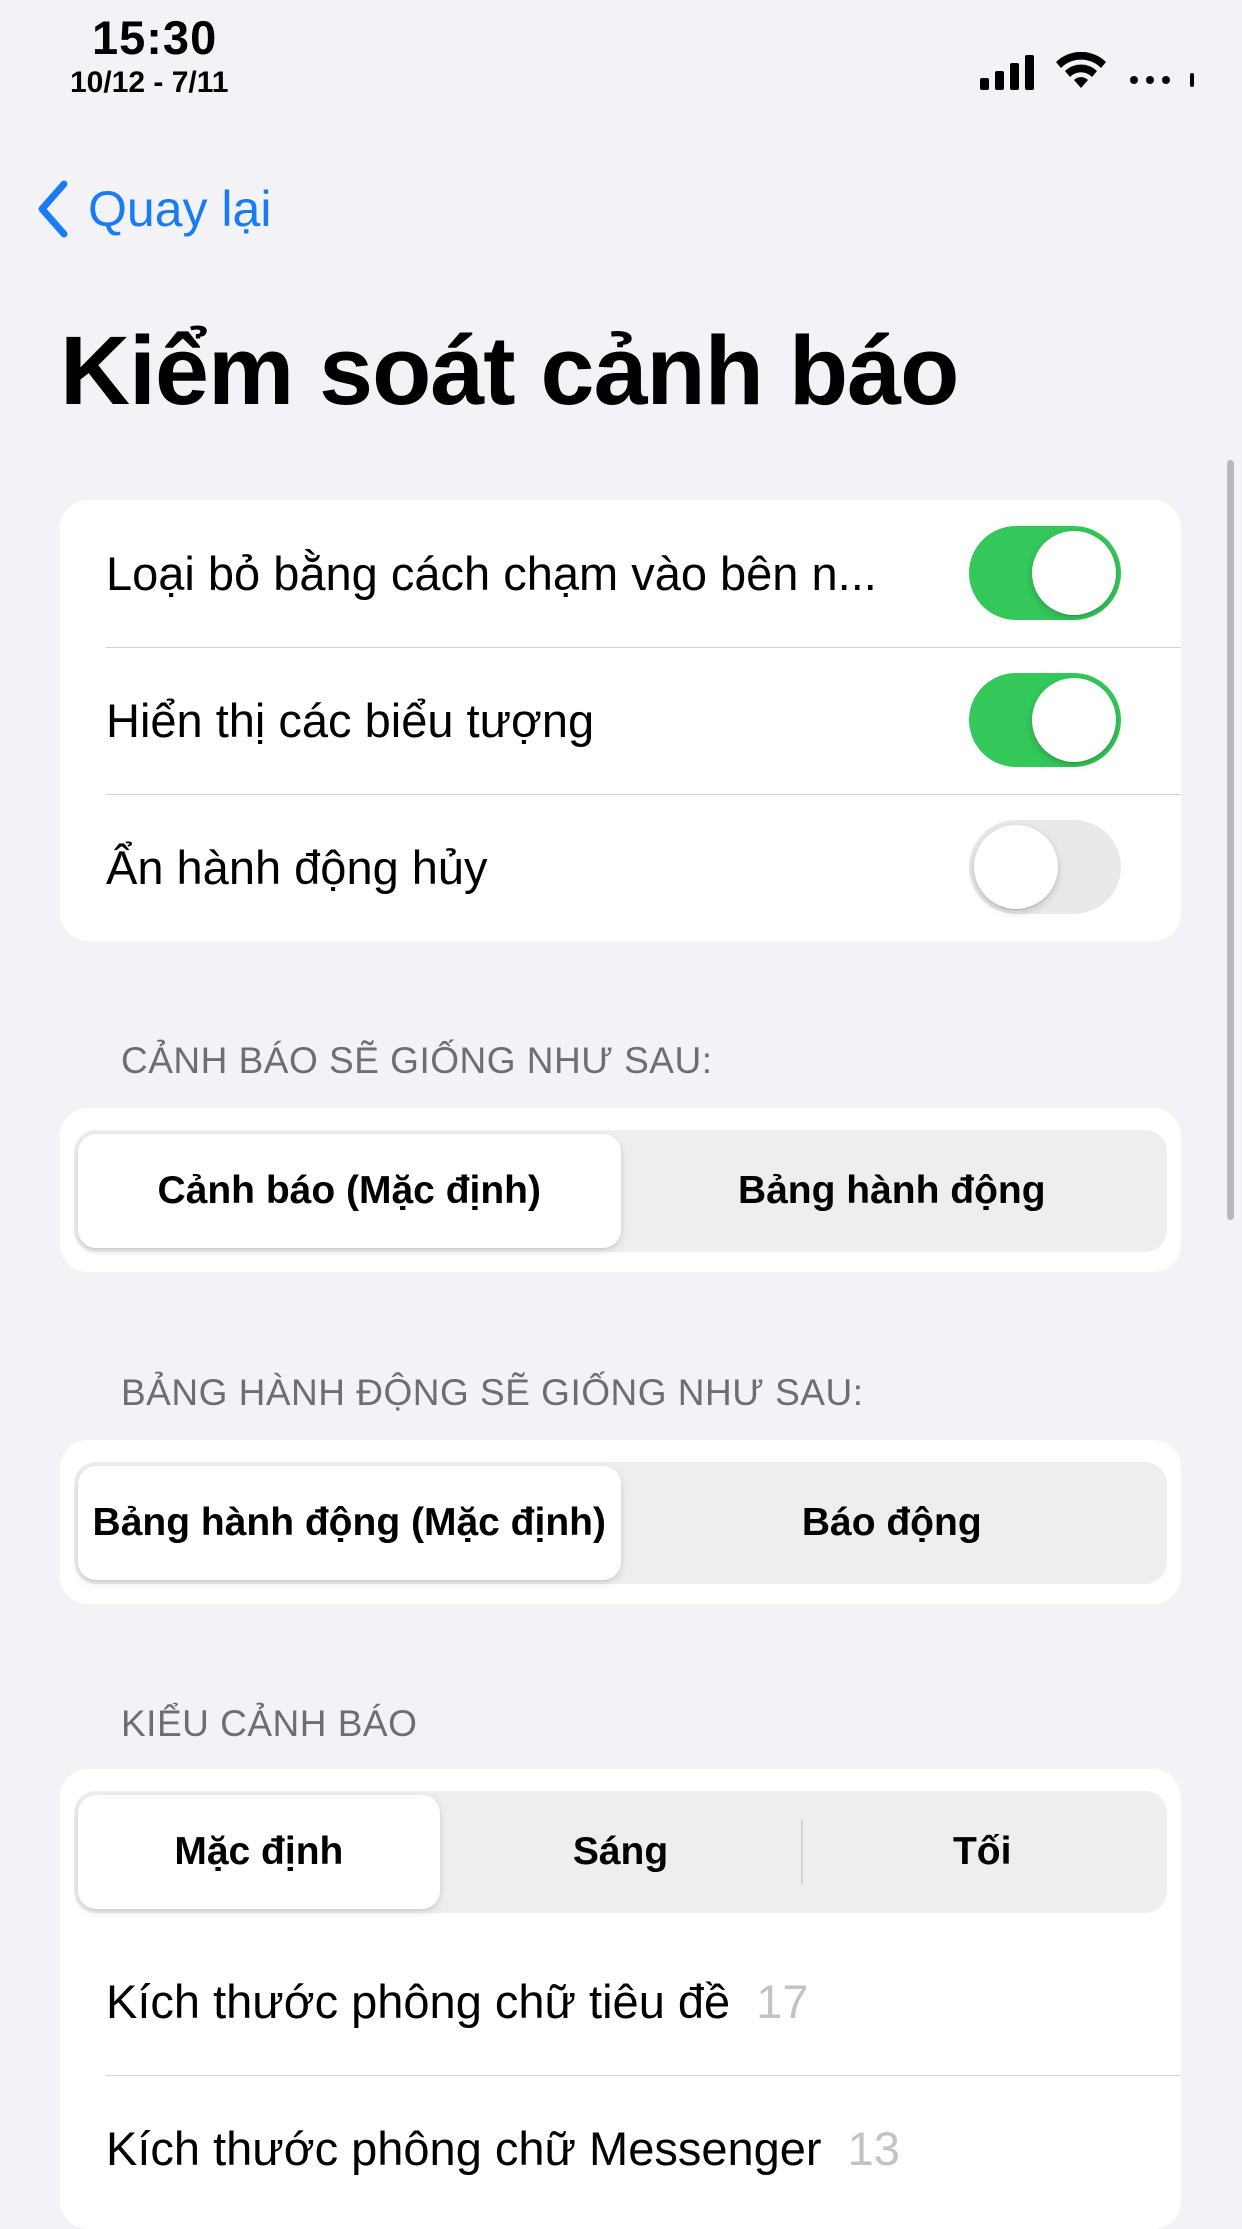 This screenshot has height=2229, width=1242. What do you see at coordinates (892, 1191) in the screenshot?
I see `segment-action-sheet: Bảng hành động` at bounding box center [892, 1191].